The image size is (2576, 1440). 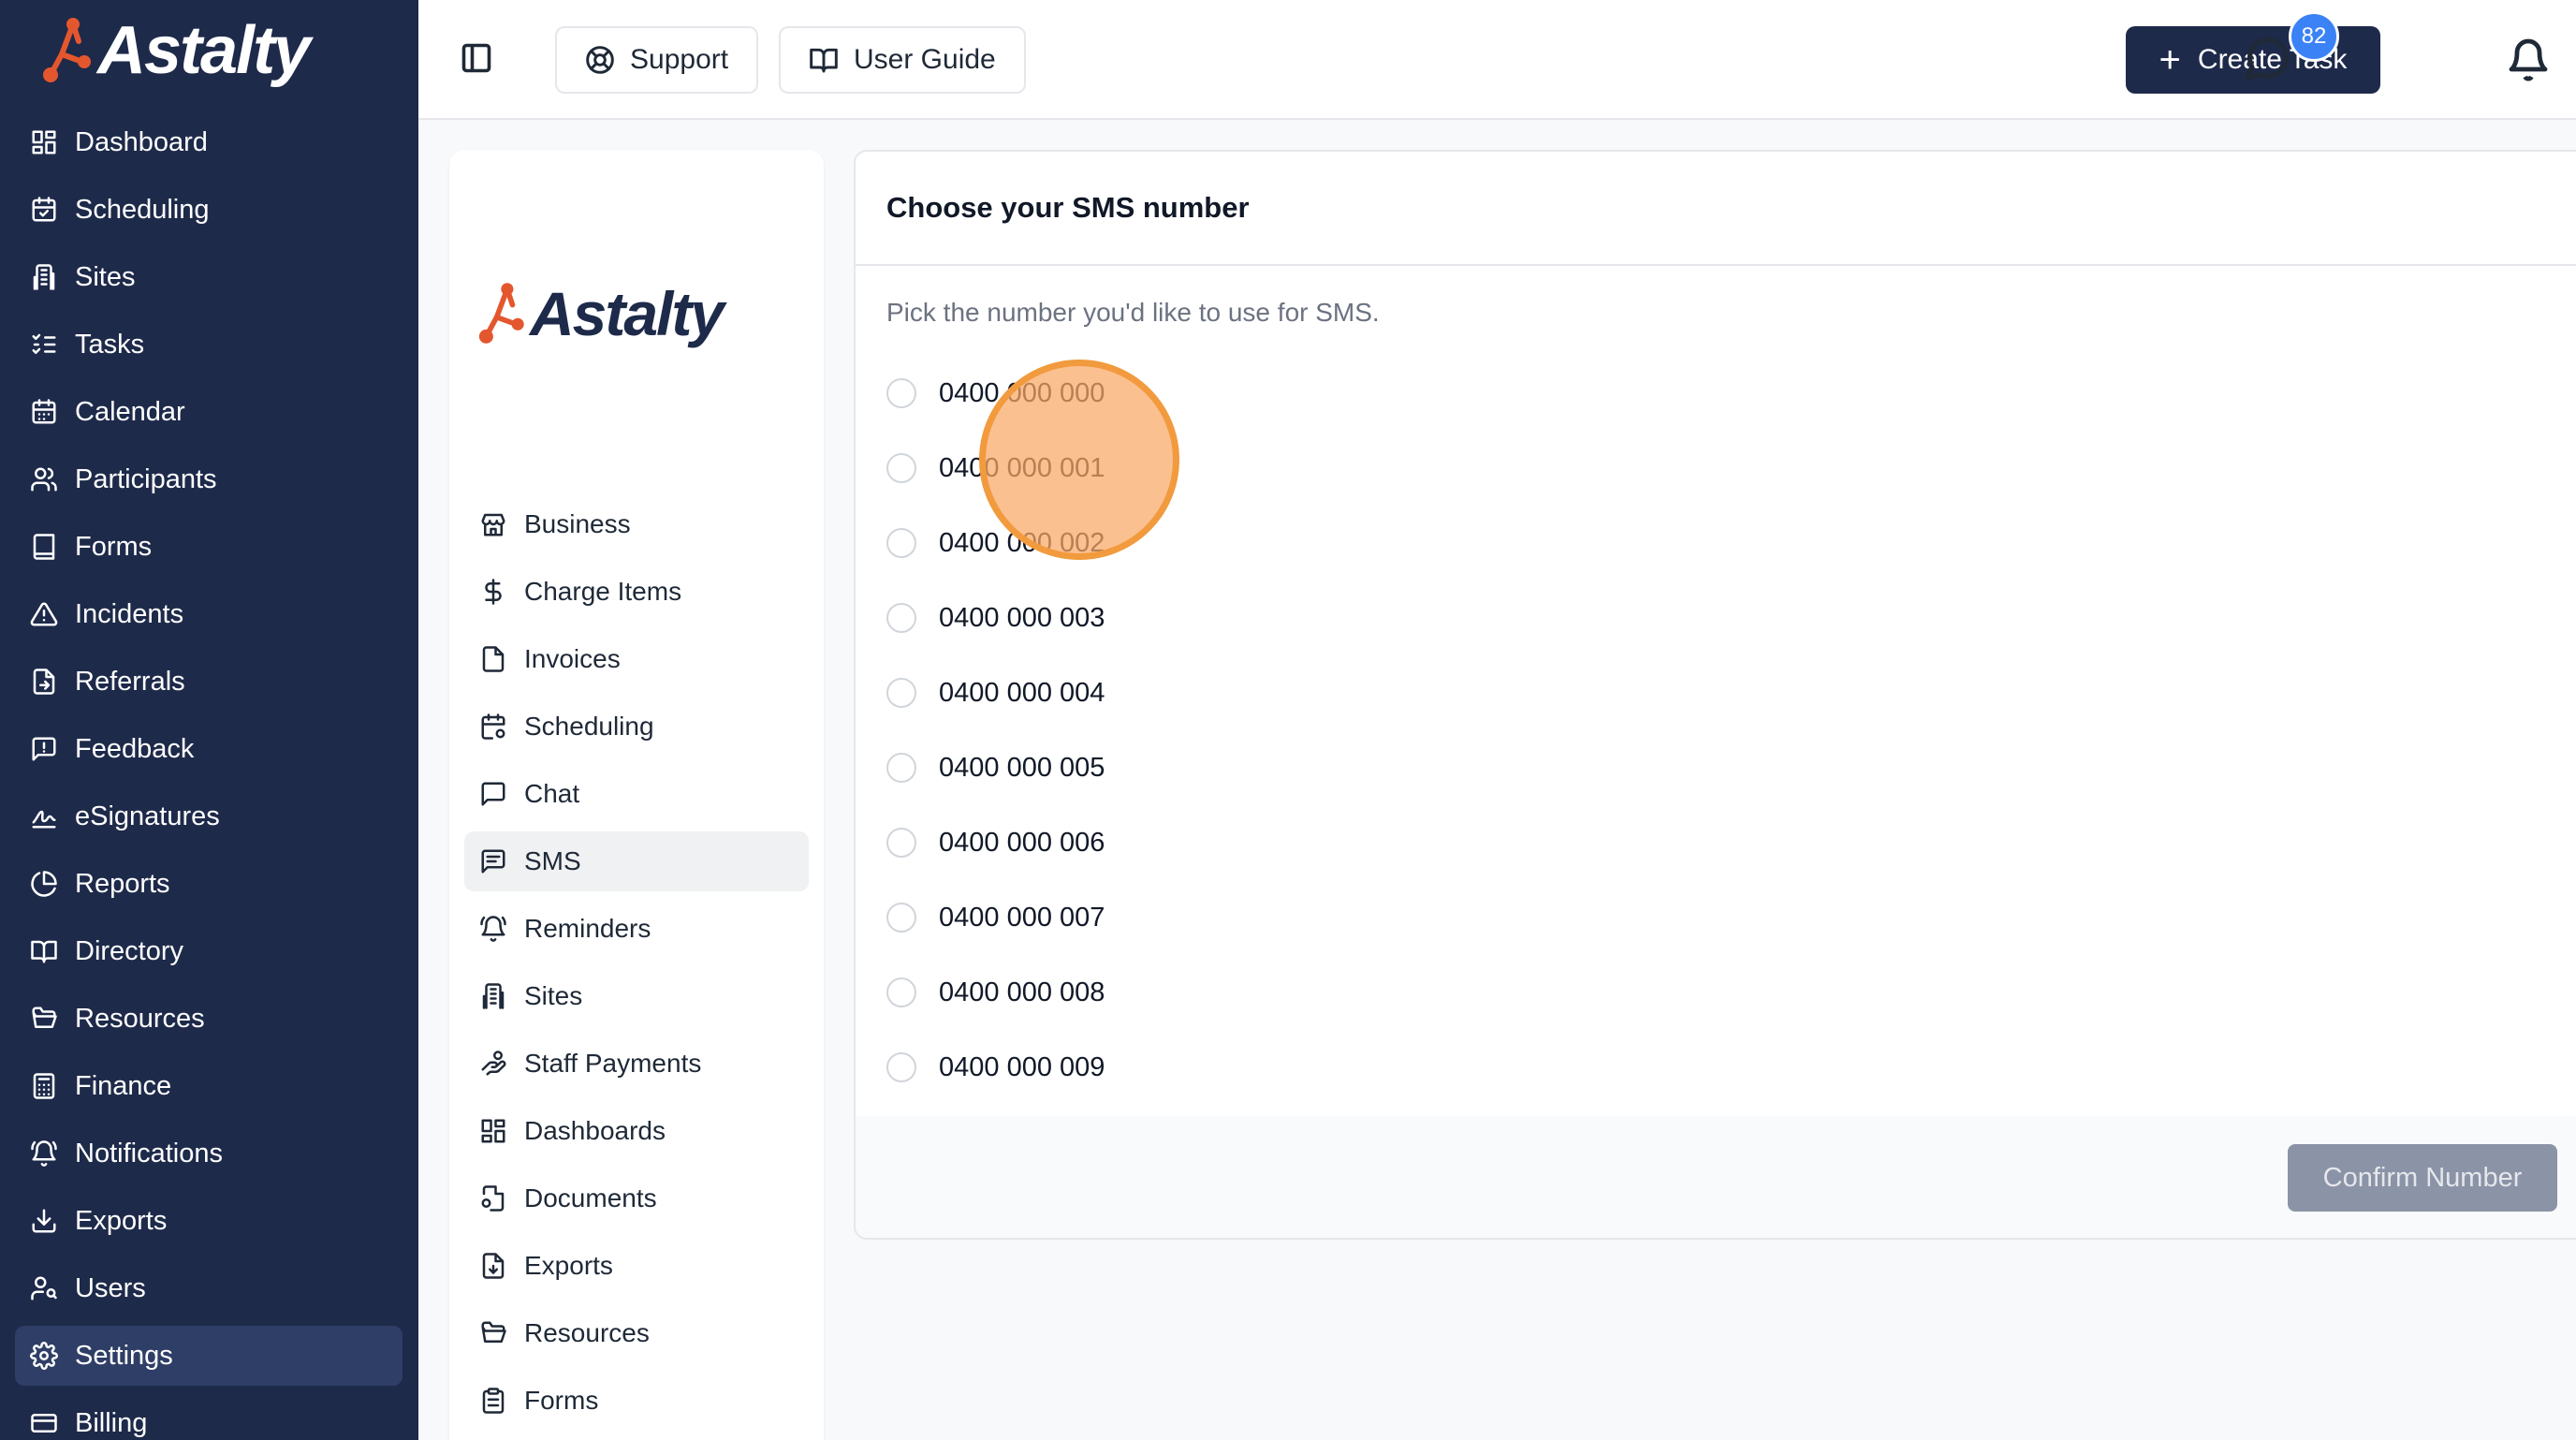 What do you see at coordinates (208, 682) in the screenshot?
I see `nav-item-referrals: Referrals` at bounding box center [208, 682].